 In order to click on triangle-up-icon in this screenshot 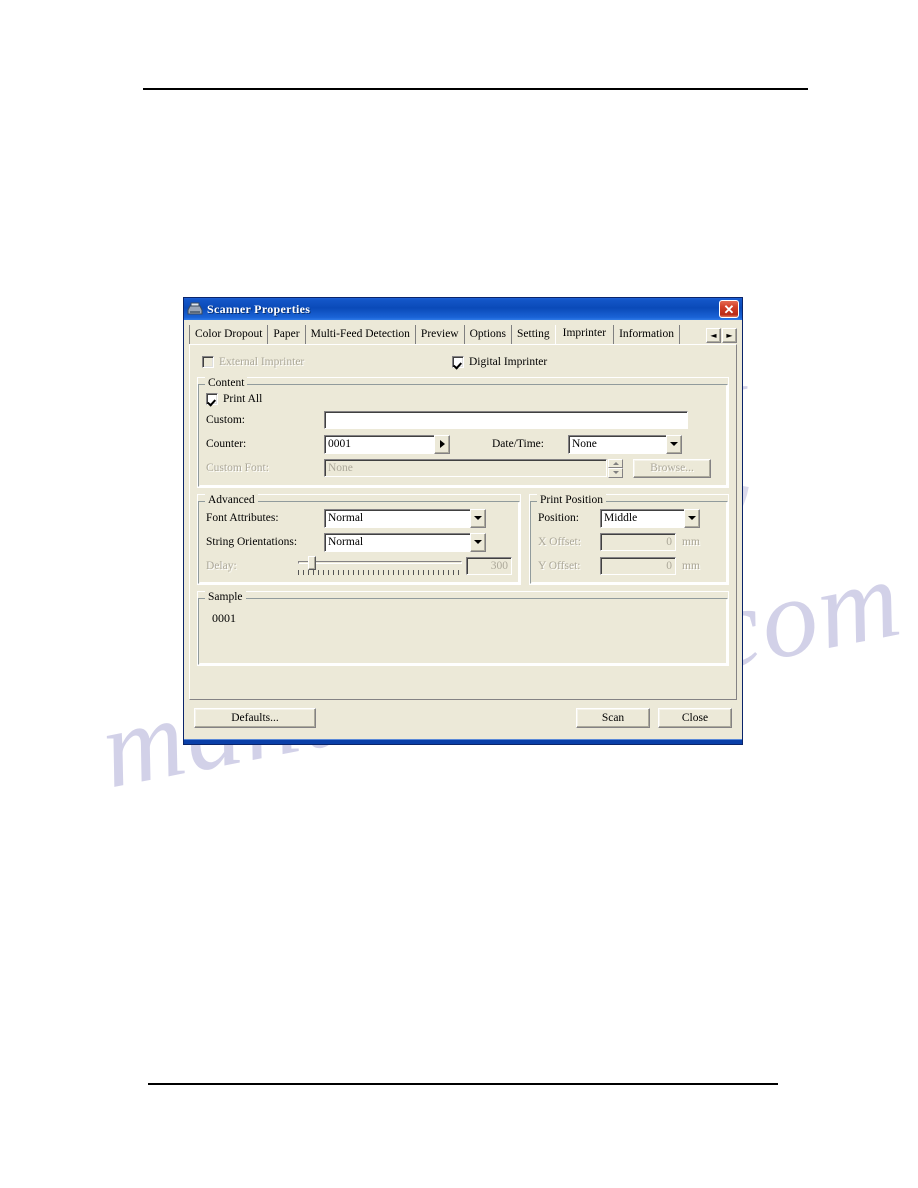, I will do `click(615, 463)`.